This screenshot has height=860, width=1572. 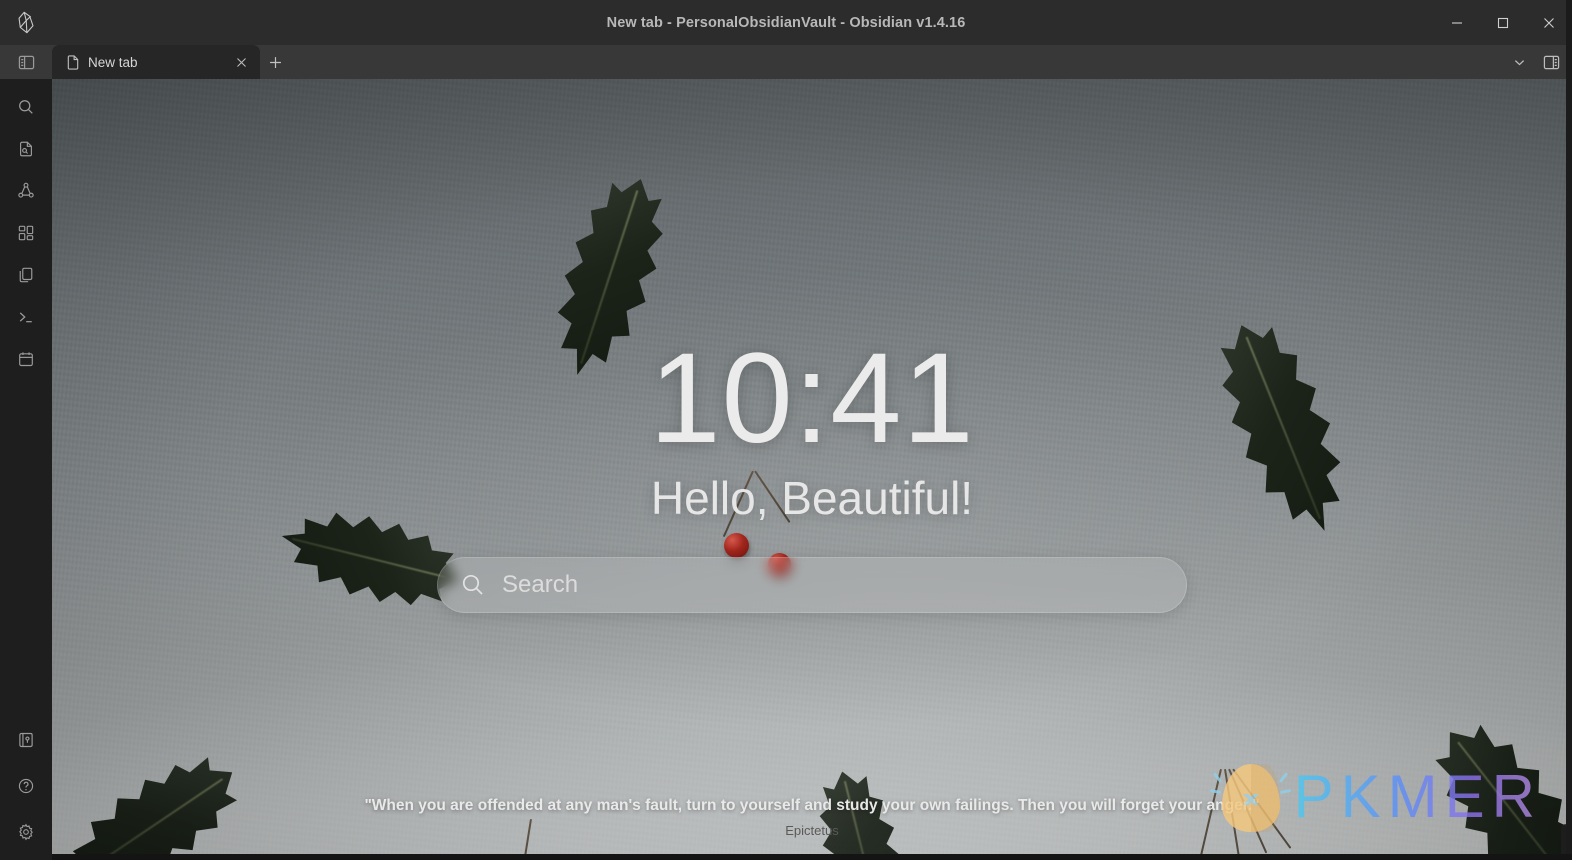 I want to click on help-icon, so click(x=26, y=786).